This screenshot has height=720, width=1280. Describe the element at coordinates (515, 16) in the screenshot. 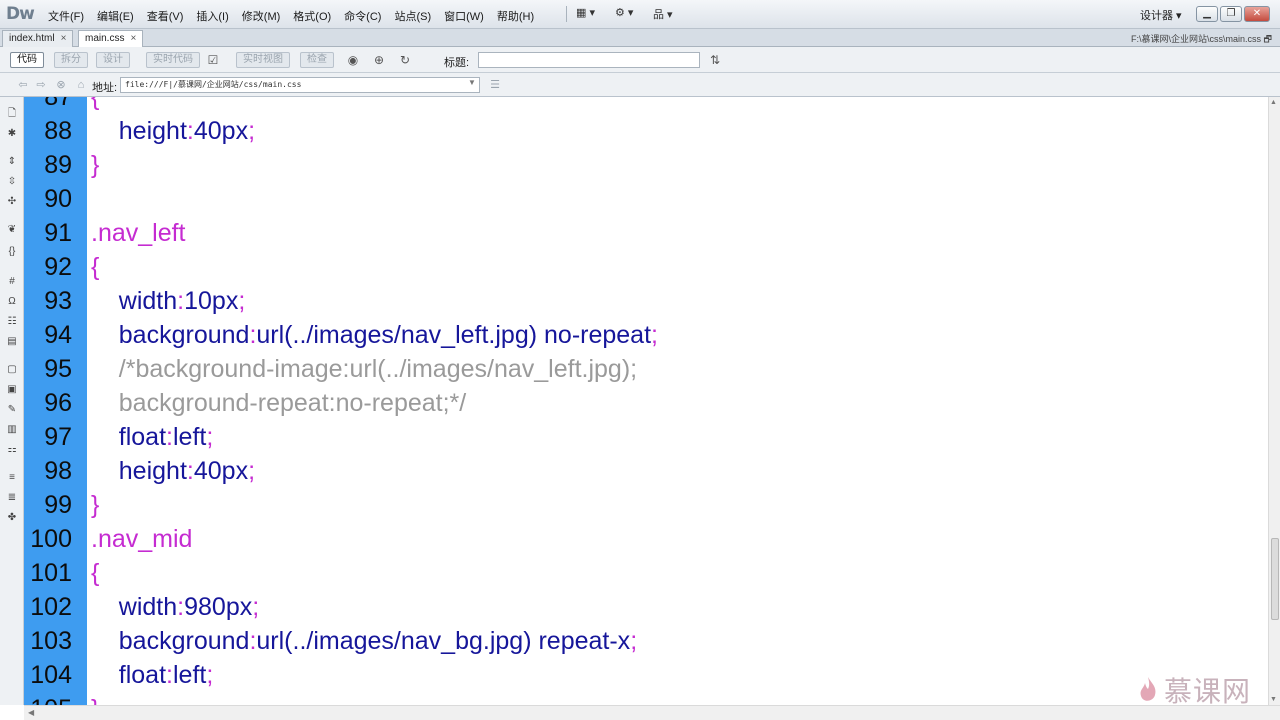

I see `menu-help: 帮助(H)` at that location.